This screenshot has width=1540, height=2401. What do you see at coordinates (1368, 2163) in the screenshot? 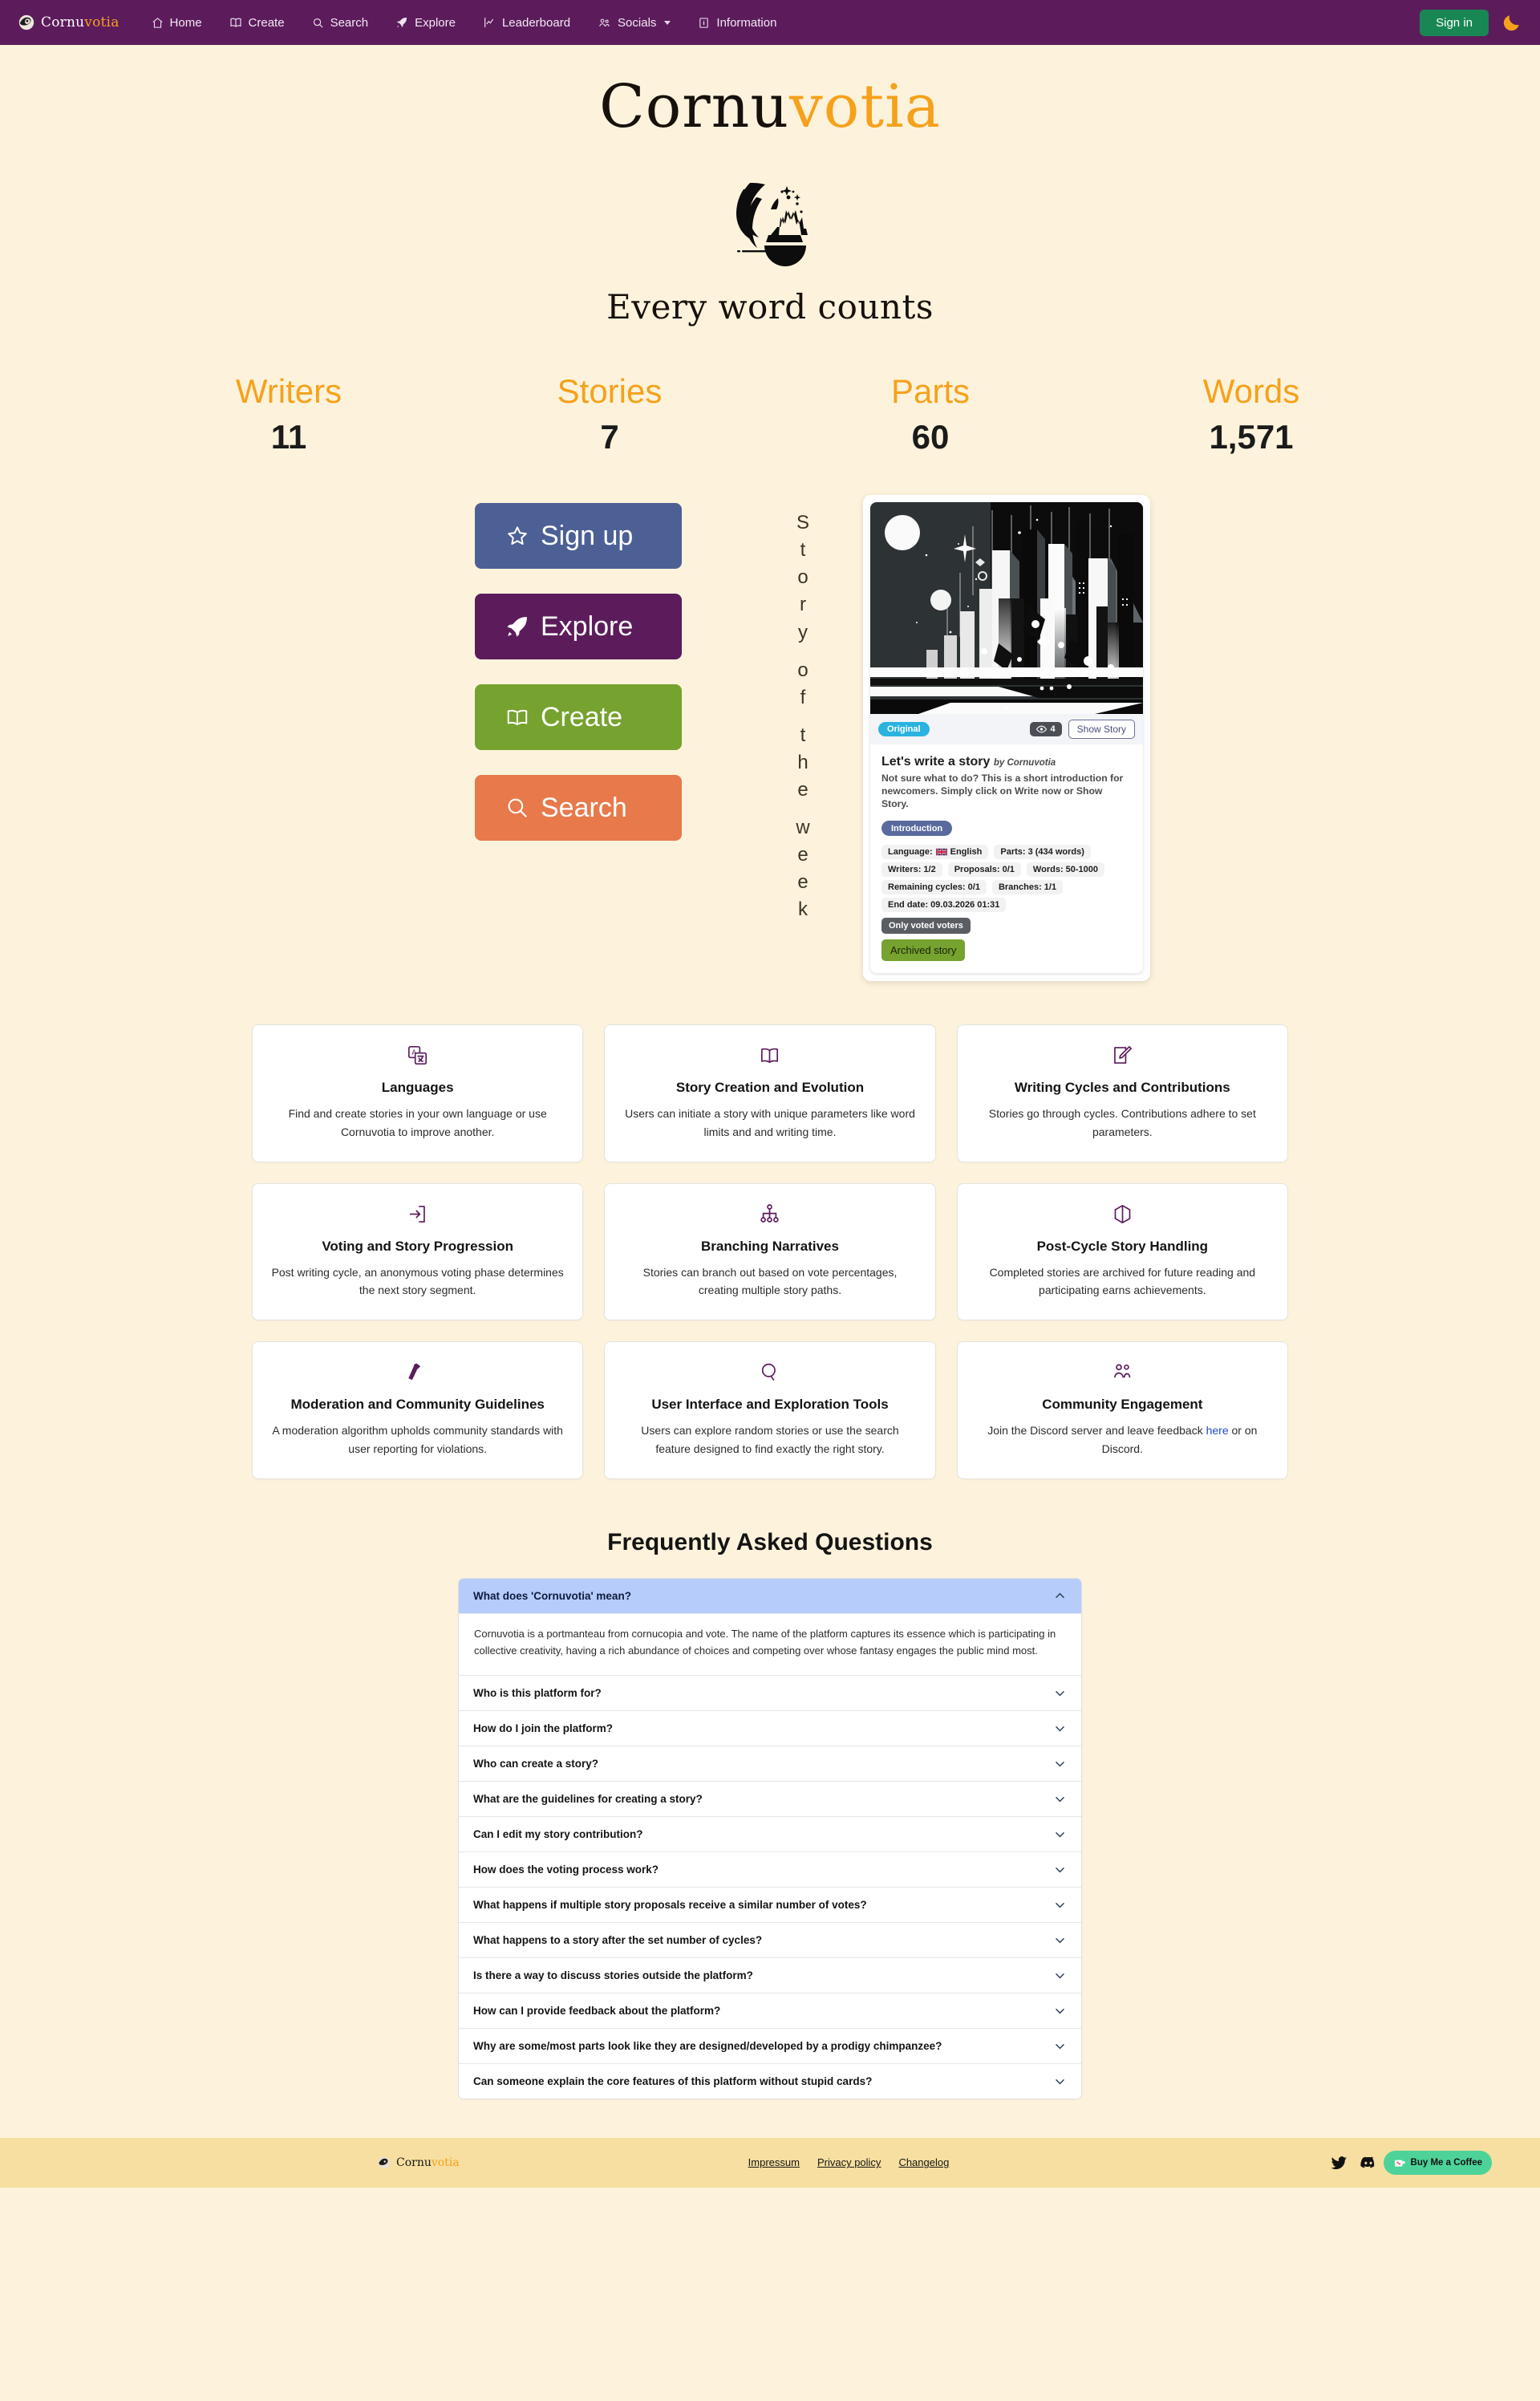
I see `discord-icon` at bounding box center [1368, 2163].